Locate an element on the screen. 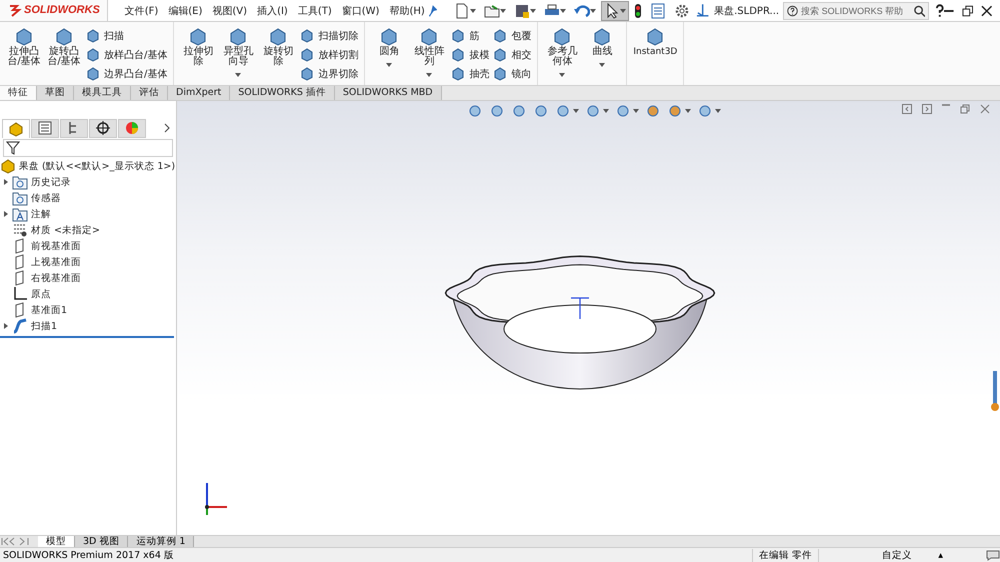 This screenshot has height=562, width=1000. list-icon is located at coordinates (658, 10).